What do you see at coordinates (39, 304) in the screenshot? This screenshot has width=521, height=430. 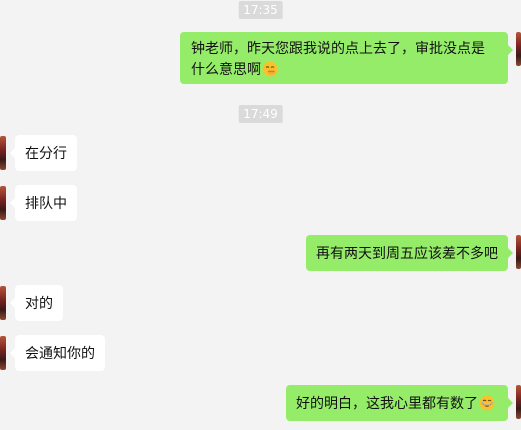 I see `message-text: 对的` at bounding box center [39, 304].